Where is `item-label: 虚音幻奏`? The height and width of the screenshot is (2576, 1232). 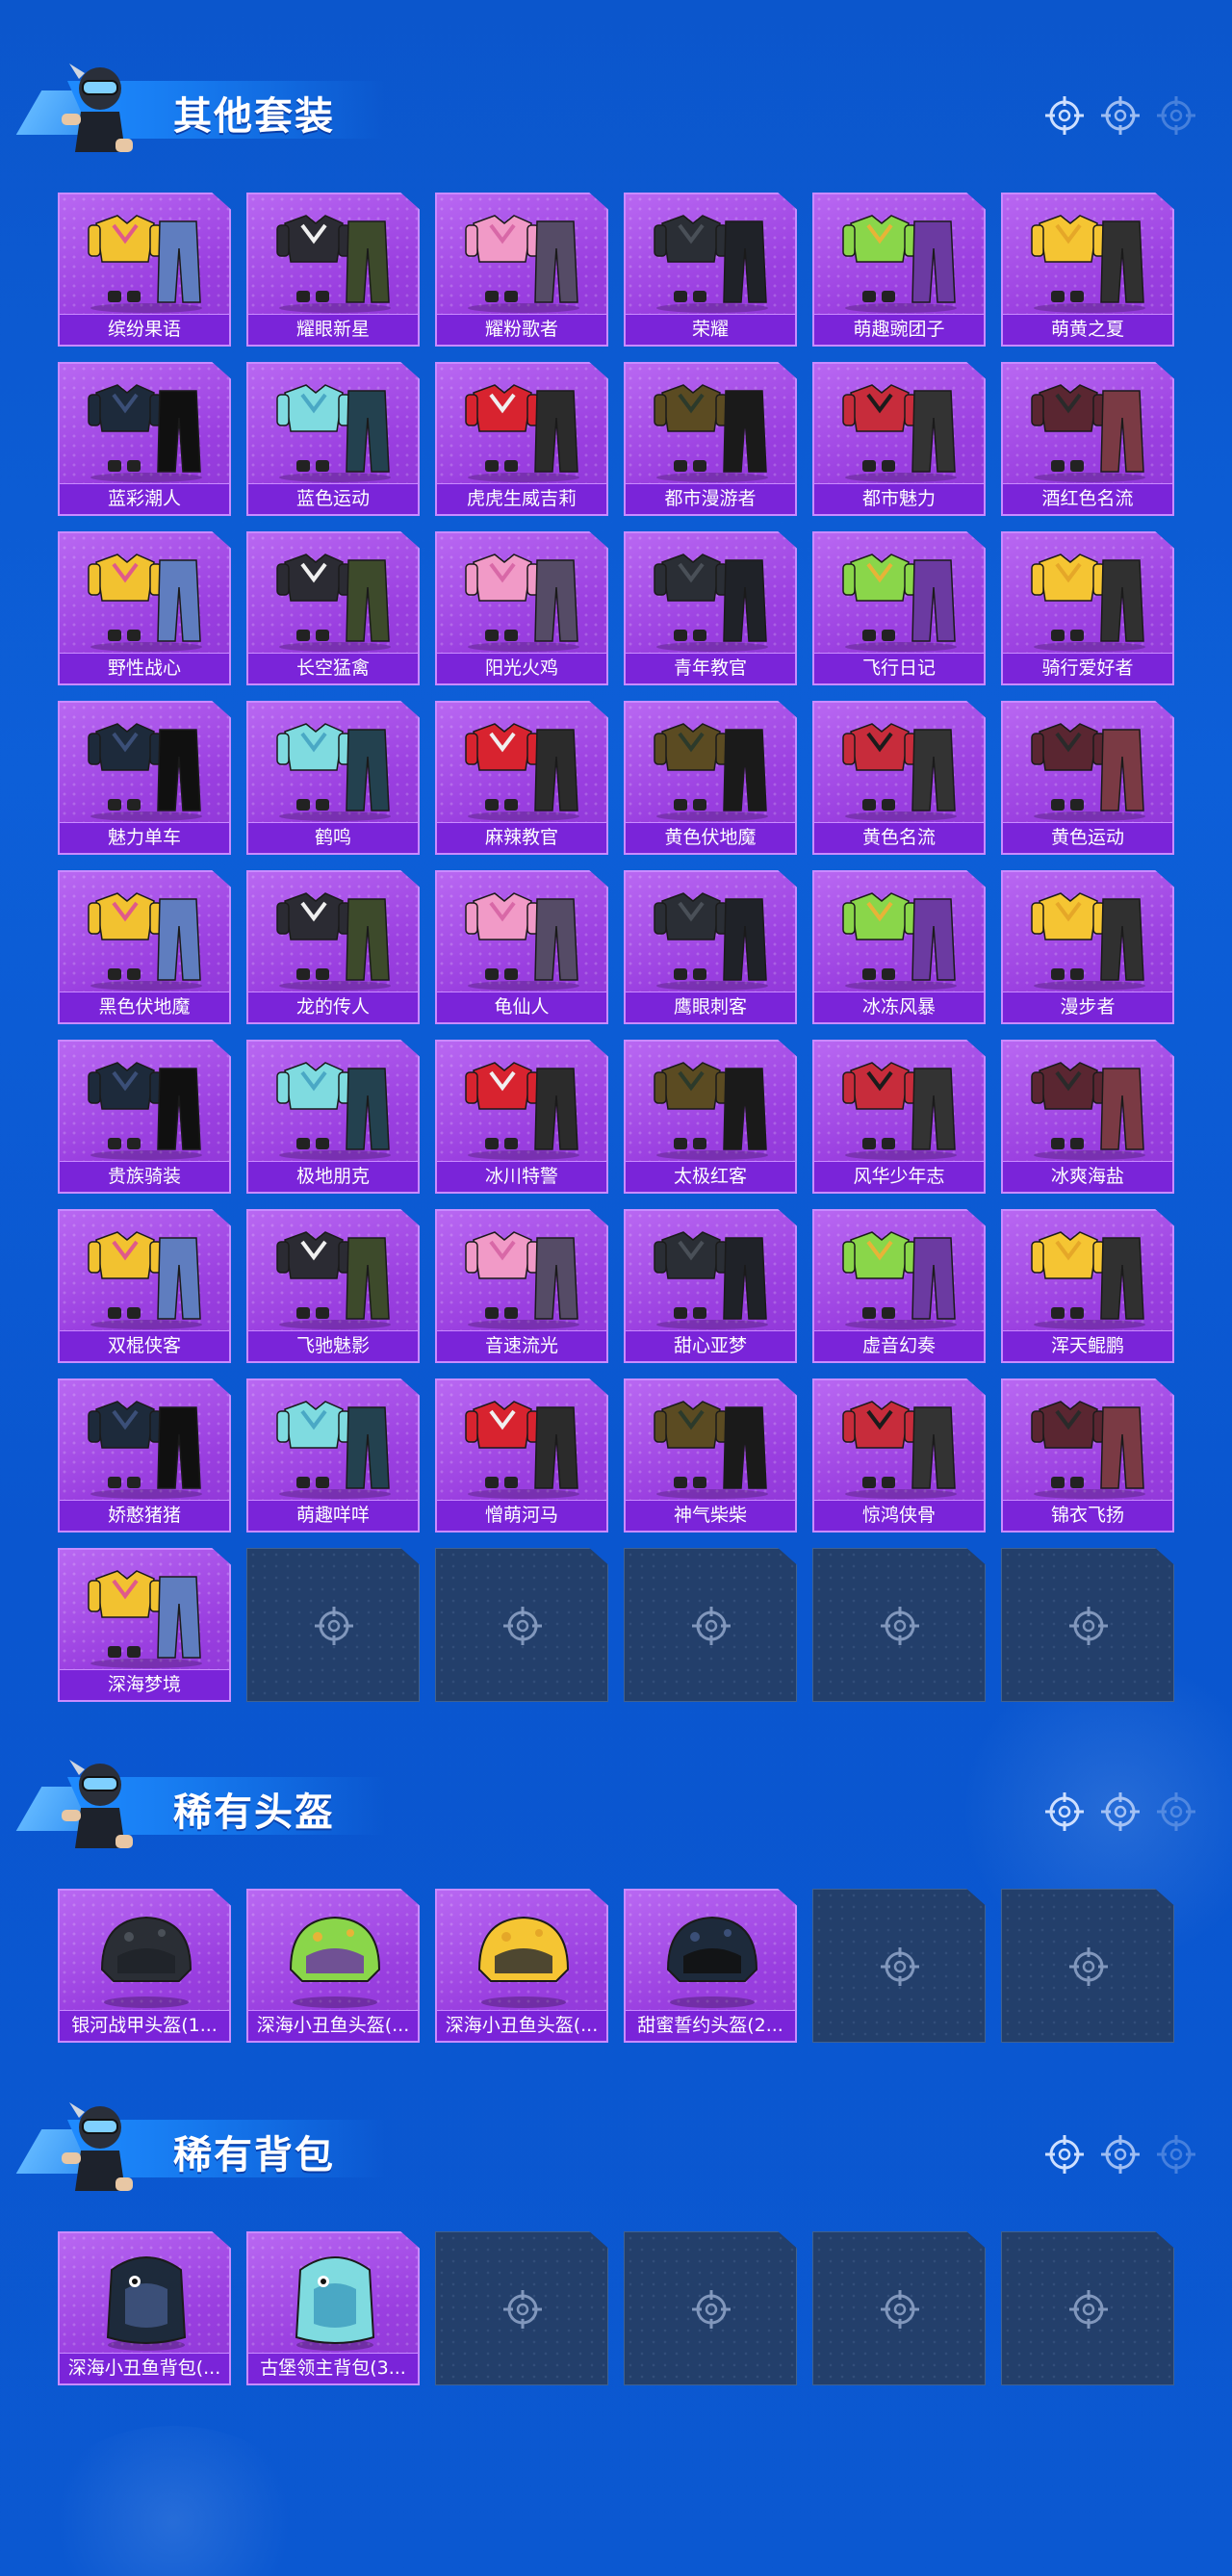
item-label: 虚音幻奏 is located at coordinates (899, 1345).